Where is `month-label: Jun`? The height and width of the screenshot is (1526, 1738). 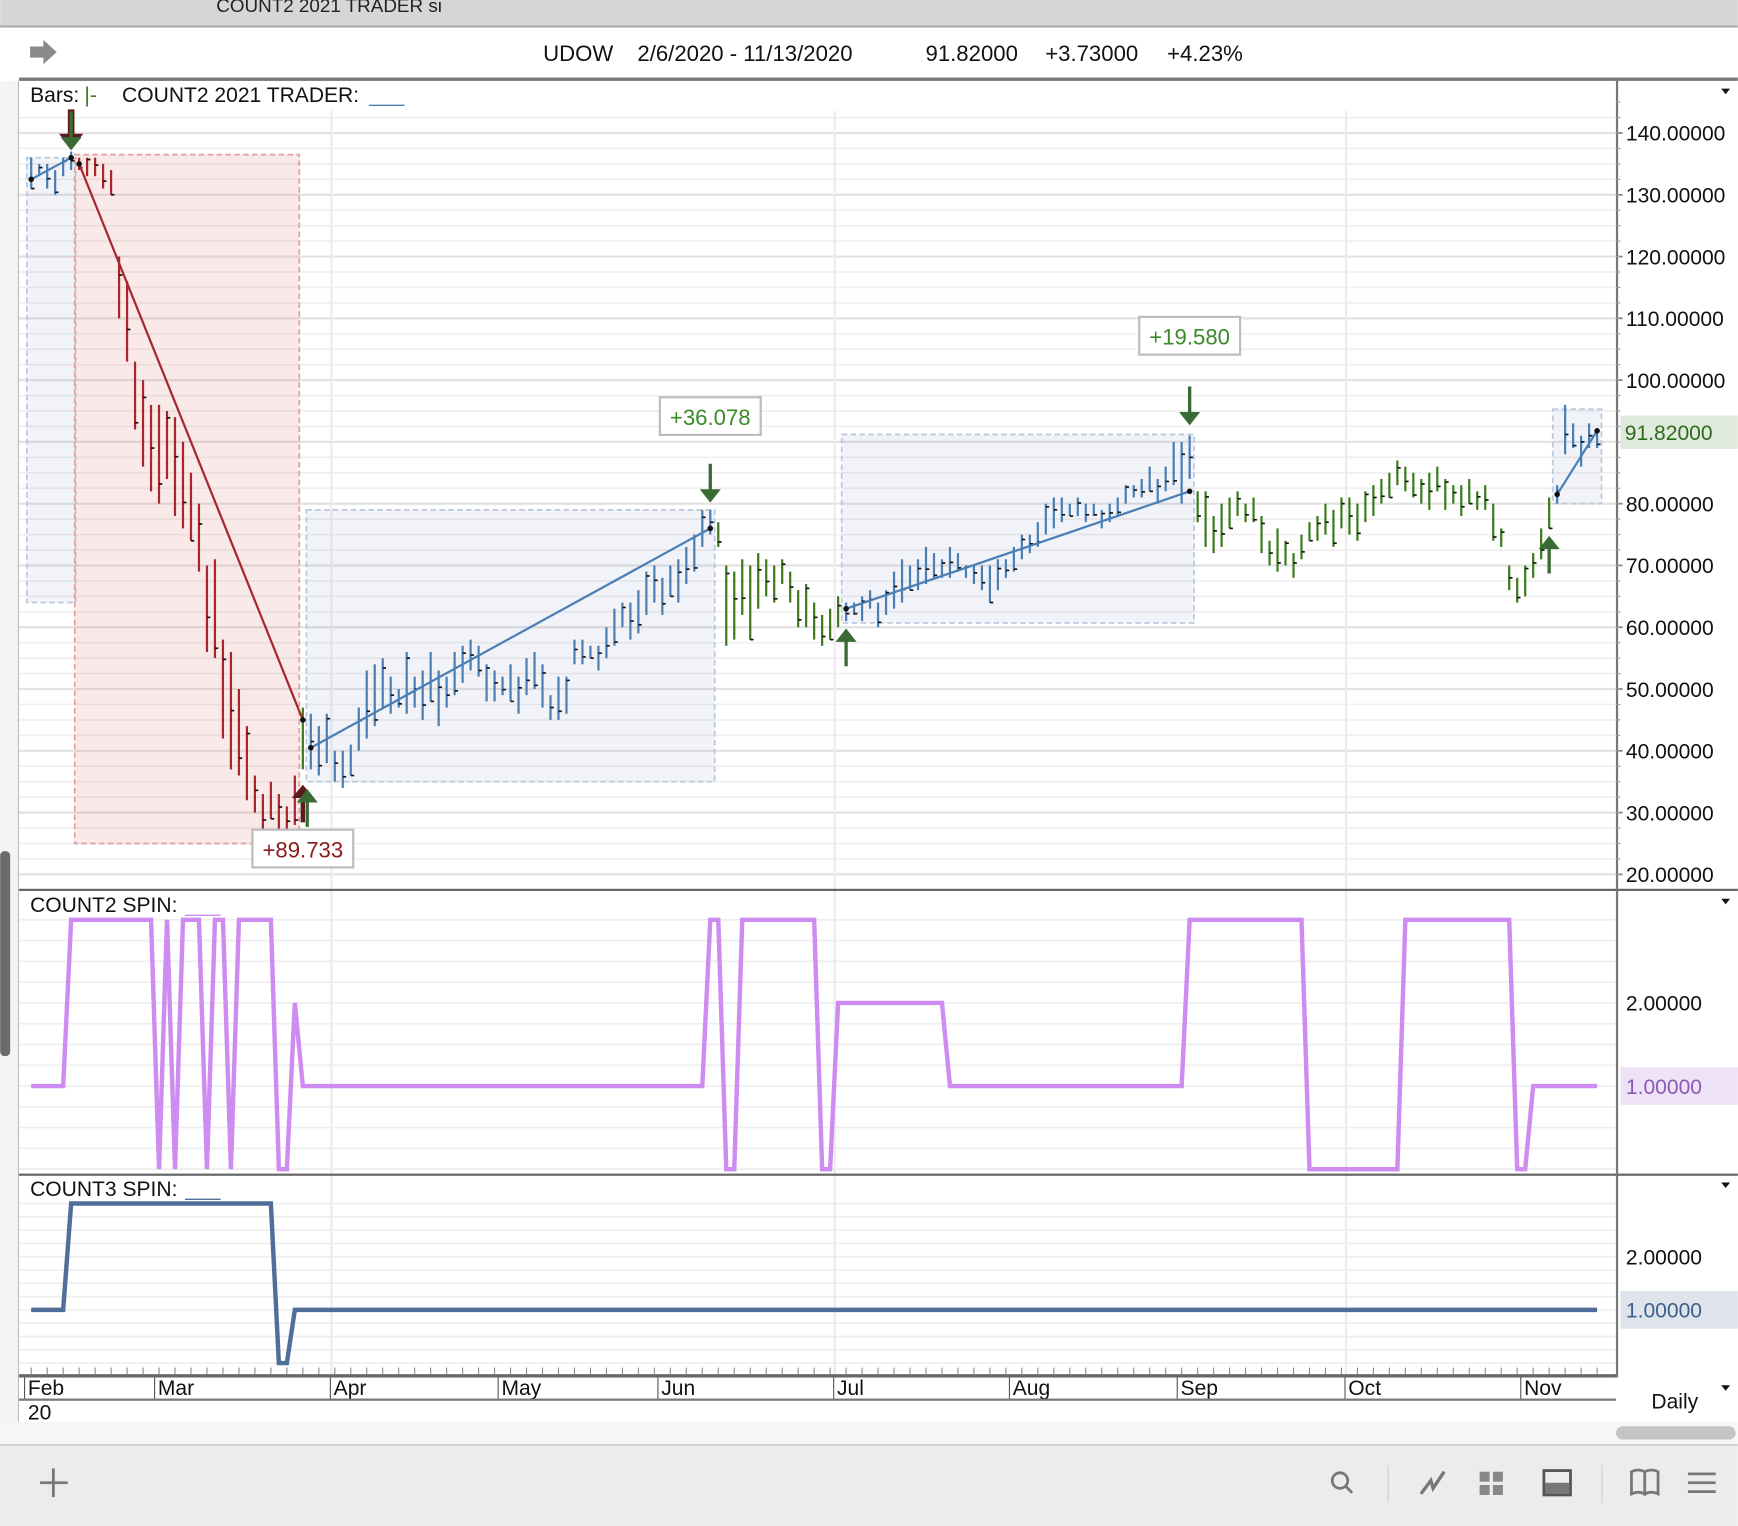 month-label: Jun is located at coordinates (678, 1388).